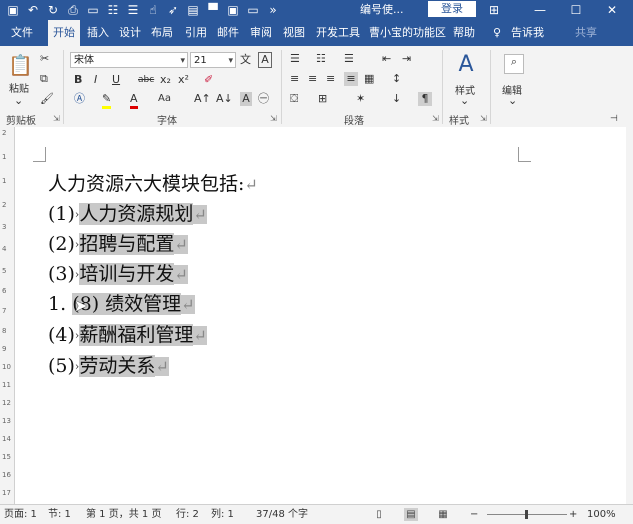  I want to click on doc-list-item: (4)›薪酬福利管理↵, so click(127, 335).